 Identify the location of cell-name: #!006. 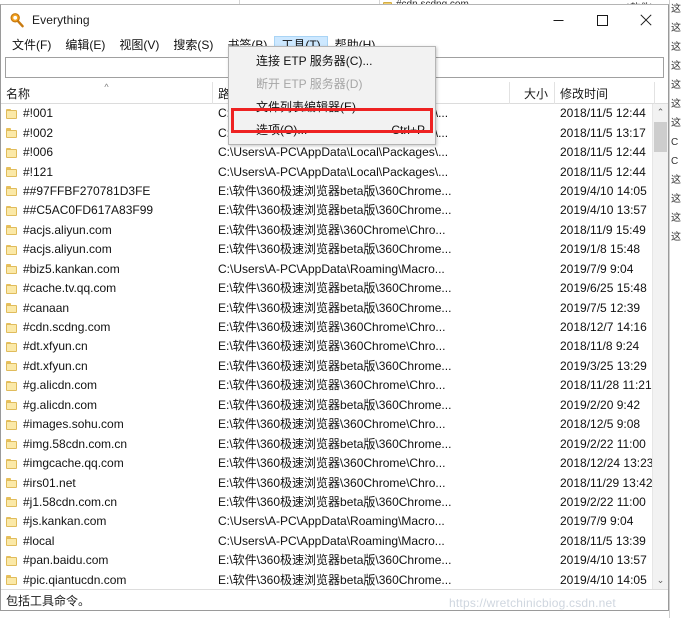
(107, 152).